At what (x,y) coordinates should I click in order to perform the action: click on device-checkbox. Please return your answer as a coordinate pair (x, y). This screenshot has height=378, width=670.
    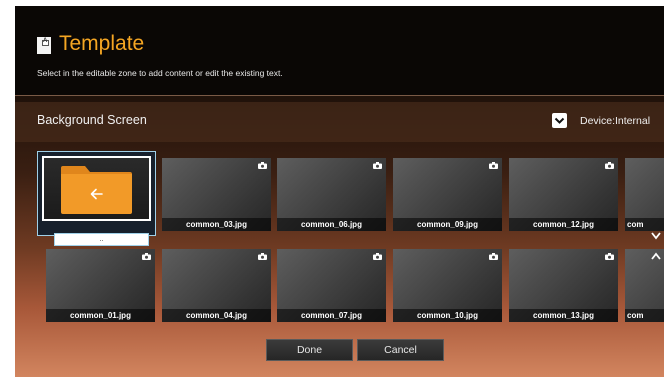
    Looking at the image, I should click on (559, 120).